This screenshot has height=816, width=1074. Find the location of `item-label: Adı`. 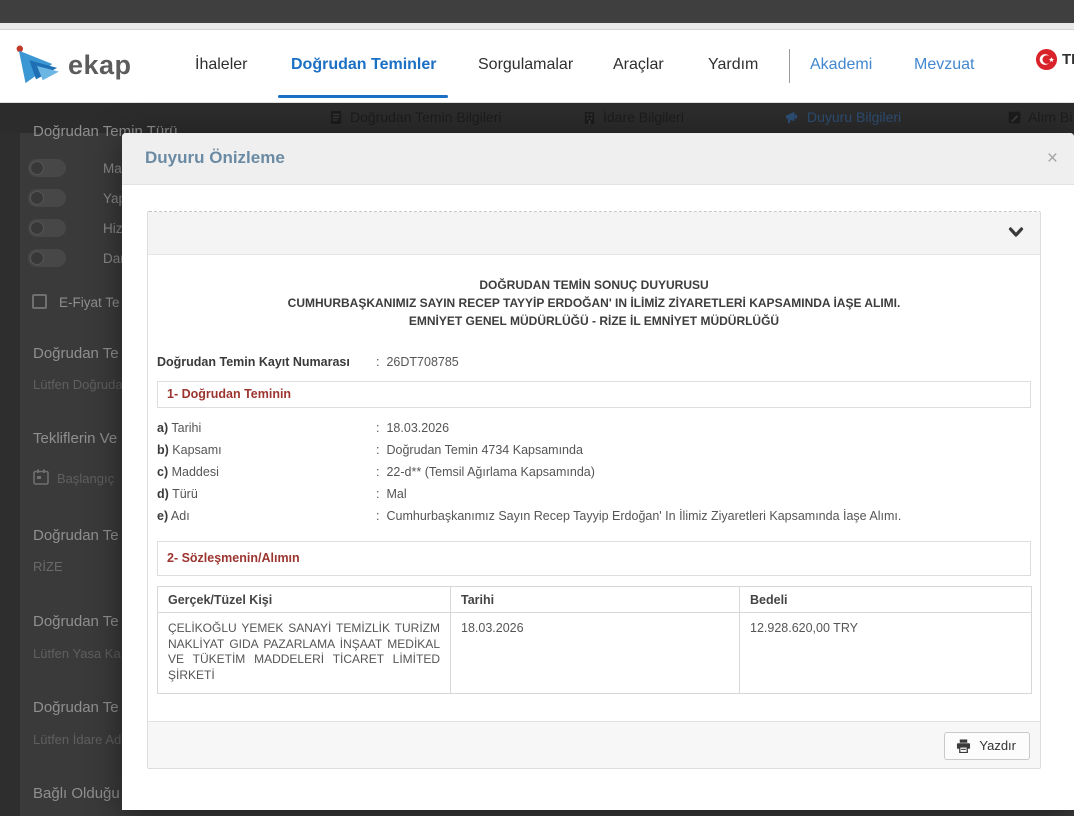

item-label: Adı is located at coordinates (180, 516).